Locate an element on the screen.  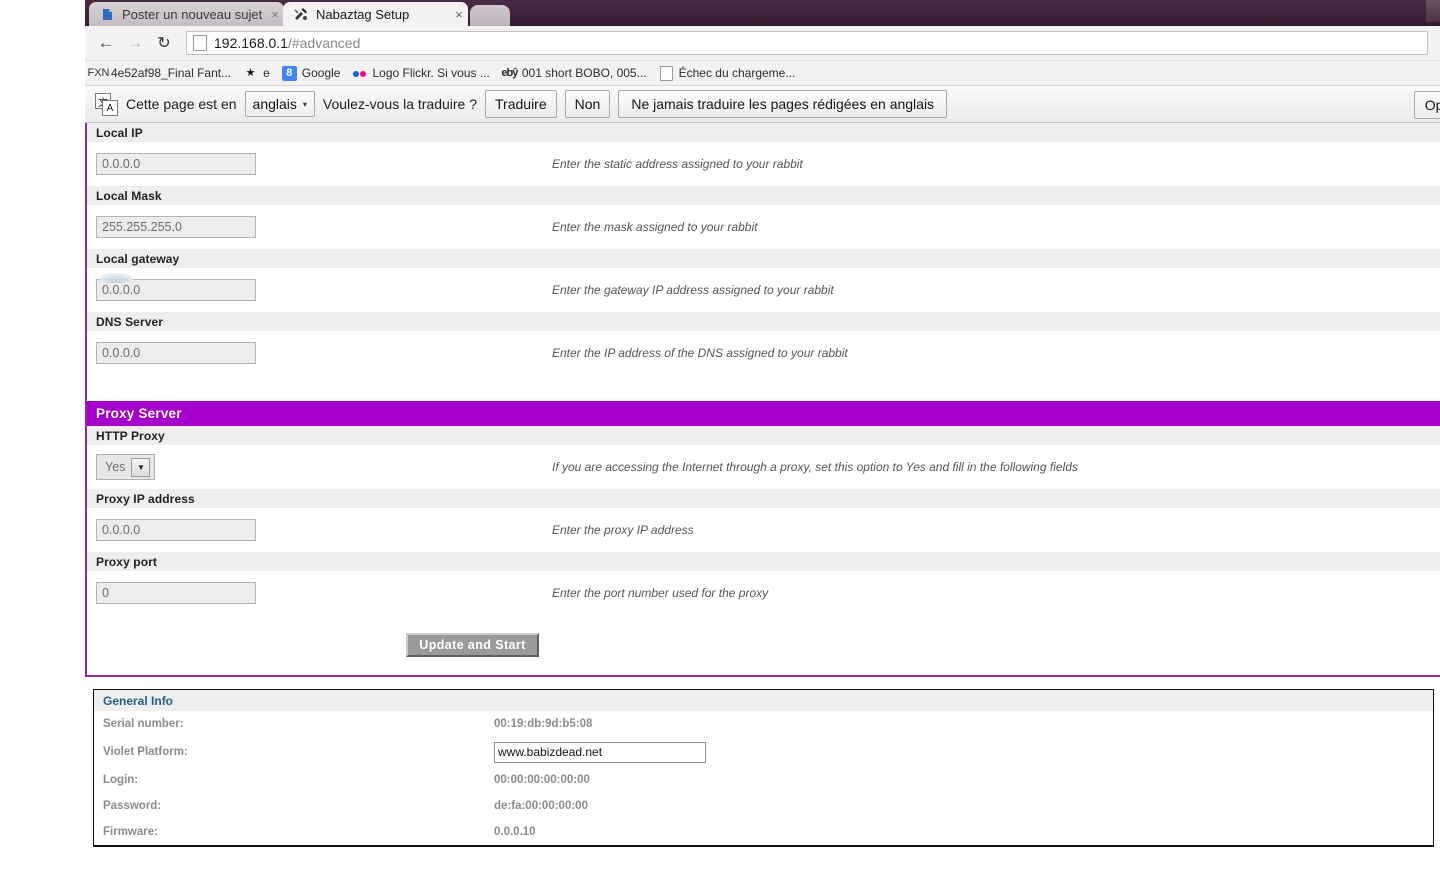
url-host: 192.168.0.1 is located at coordinates (251, 43).